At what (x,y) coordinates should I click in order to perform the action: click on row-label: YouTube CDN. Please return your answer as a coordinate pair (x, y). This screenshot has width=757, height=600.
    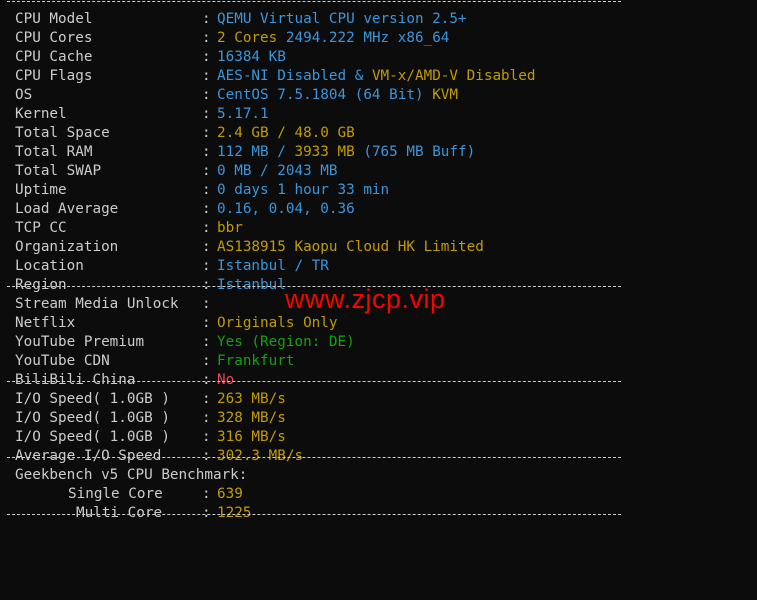
    Looking at the image, I should click on (62, 361).